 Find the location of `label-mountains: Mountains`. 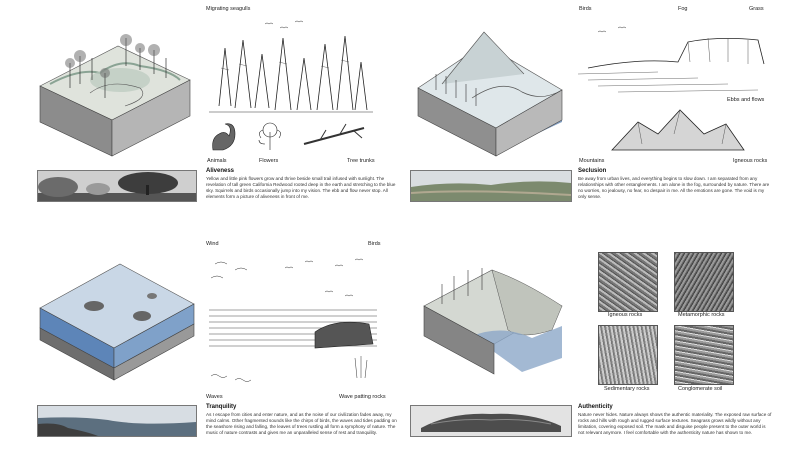

label-mountains: Mountains is located at coordinates (592, 161).